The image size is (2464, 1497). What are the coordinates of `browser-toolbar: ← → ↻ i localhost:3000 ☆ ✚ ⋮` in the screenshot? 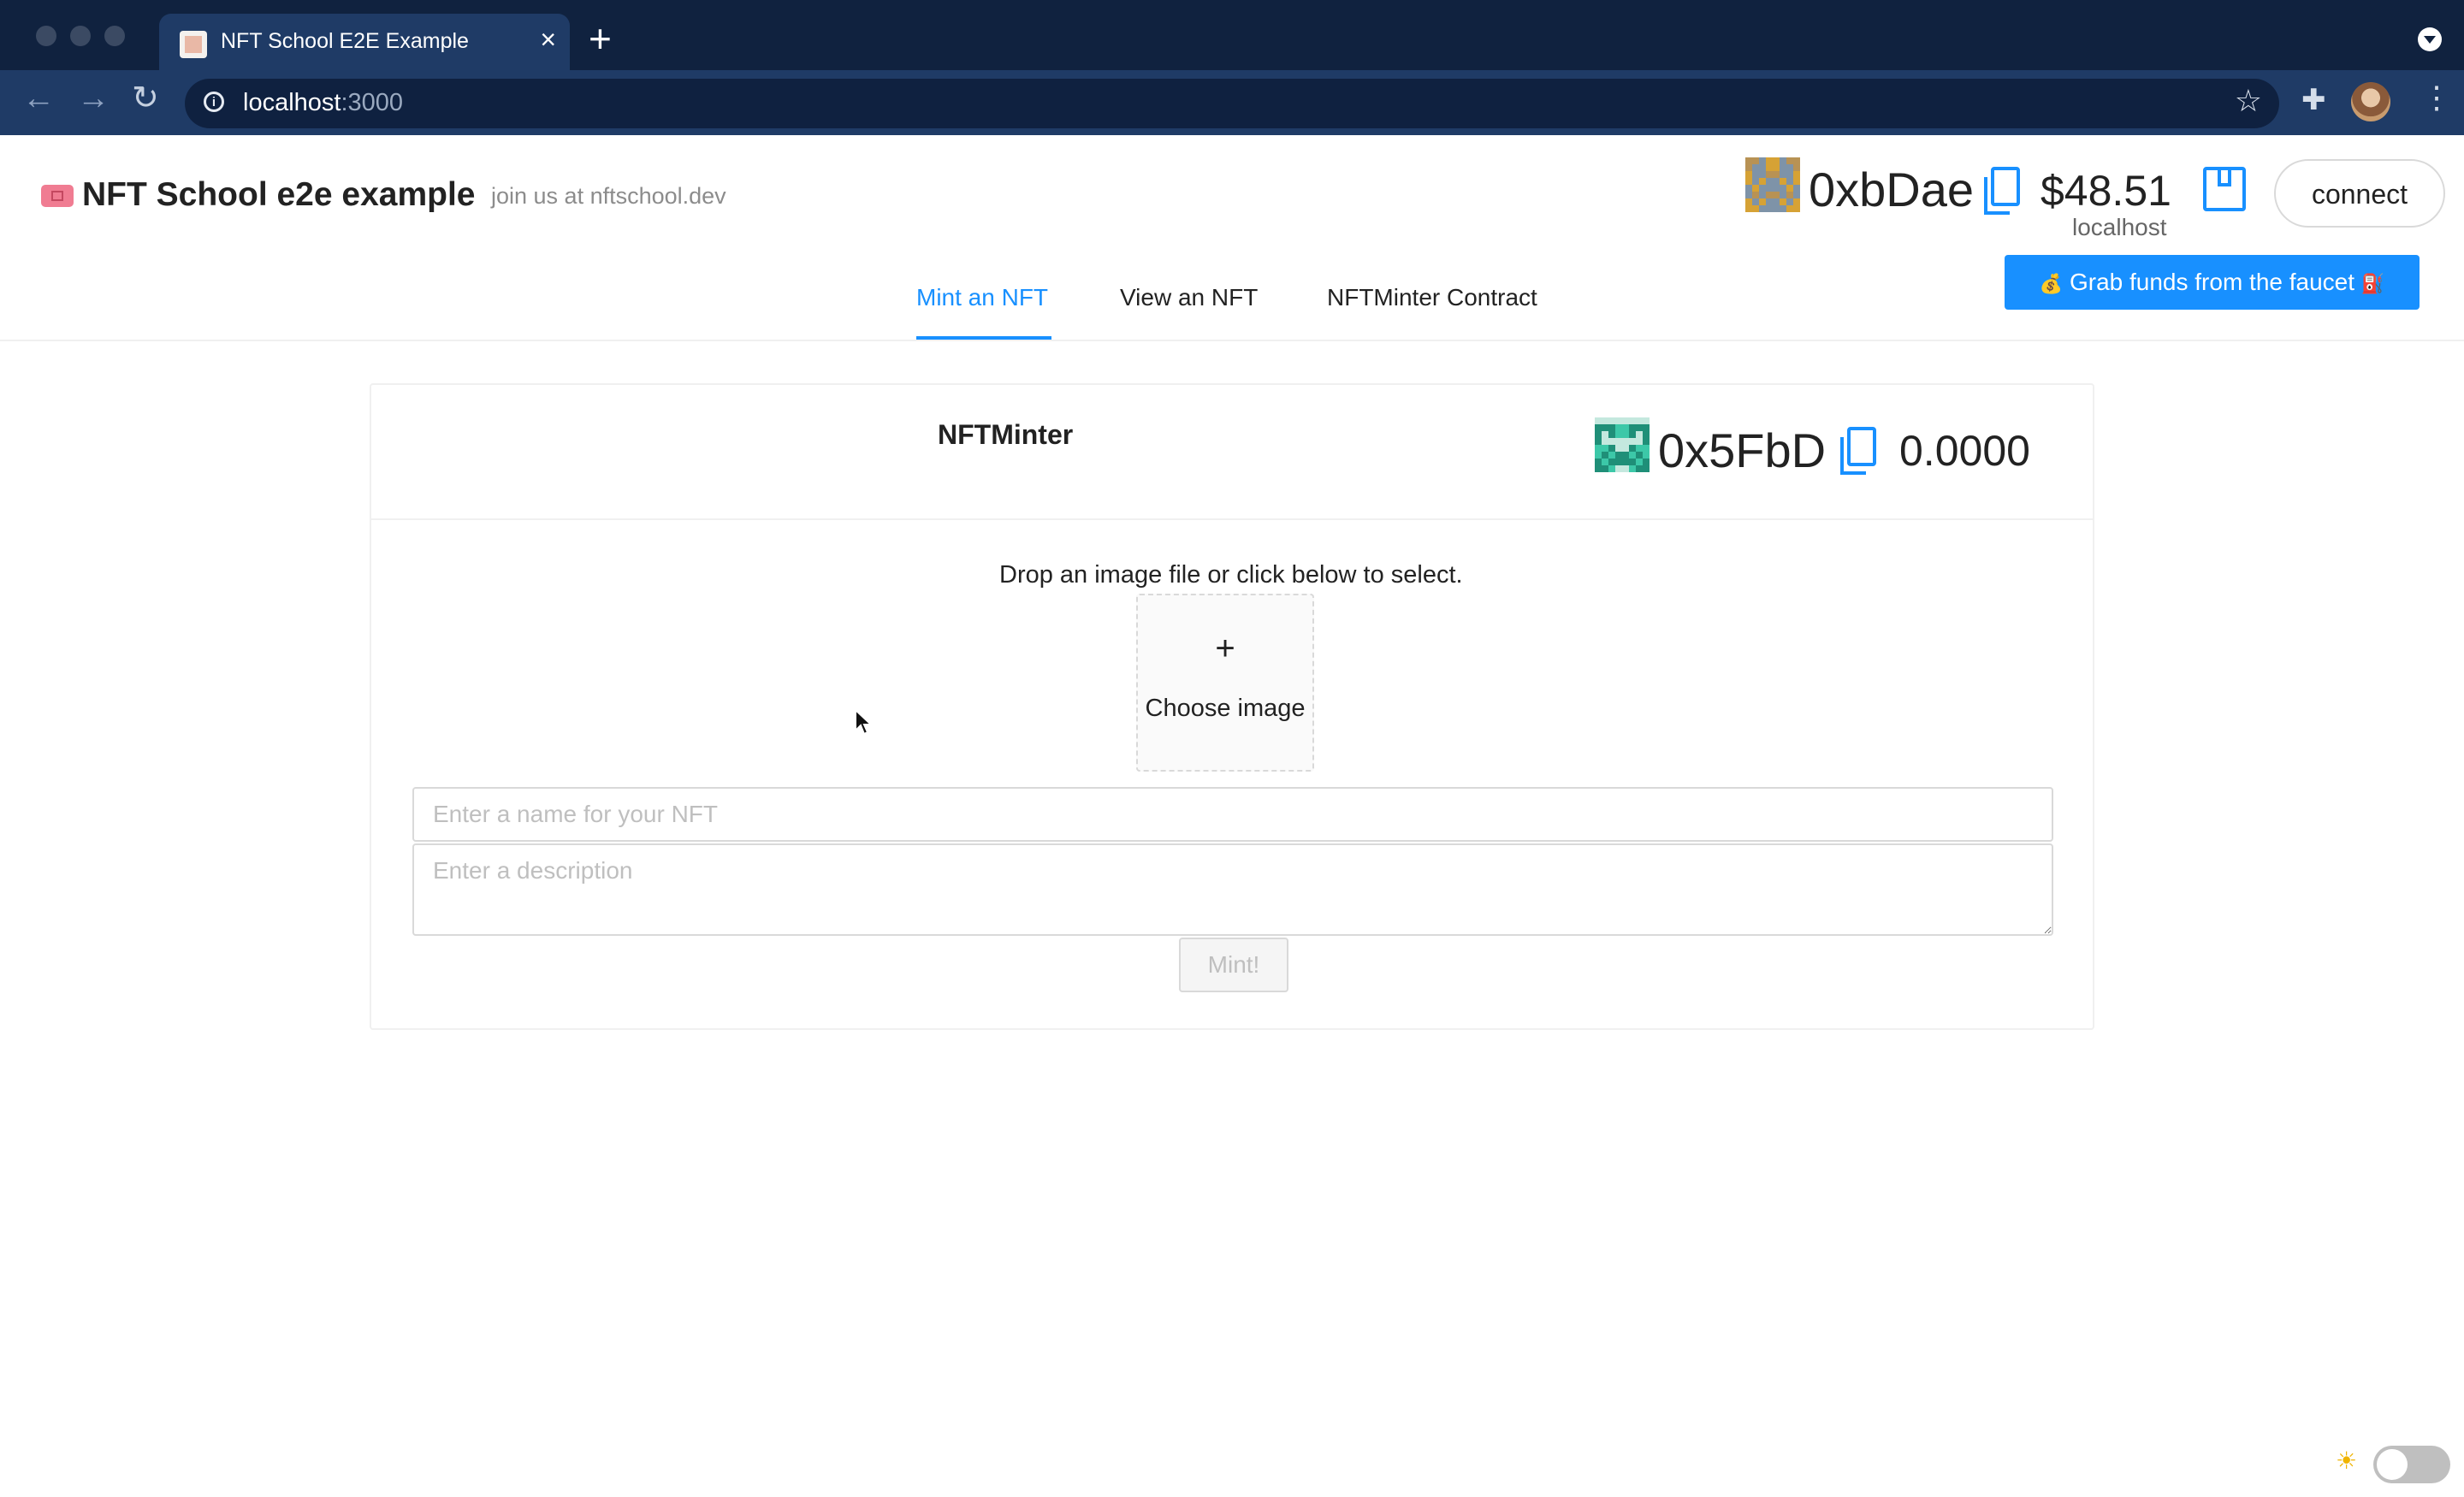 It's located at (1232, 102).